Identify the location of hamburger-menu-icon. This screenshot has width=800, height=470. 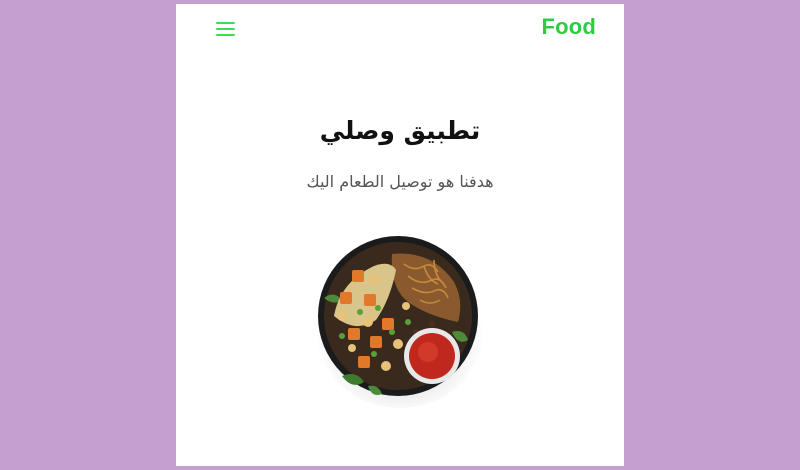
(225, 28).